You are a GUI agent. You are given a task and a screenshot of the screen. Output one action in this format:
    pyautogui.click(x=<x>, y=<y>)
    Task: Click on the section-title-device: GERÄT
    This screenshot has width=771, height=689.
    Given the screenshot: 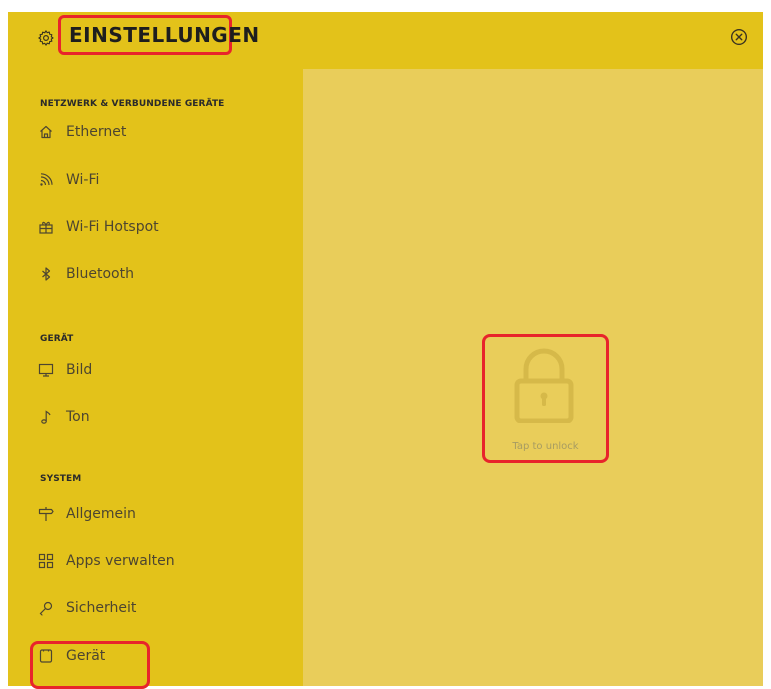 What is the action you would take?
    pyautogui.click(x=57, y=339)
    